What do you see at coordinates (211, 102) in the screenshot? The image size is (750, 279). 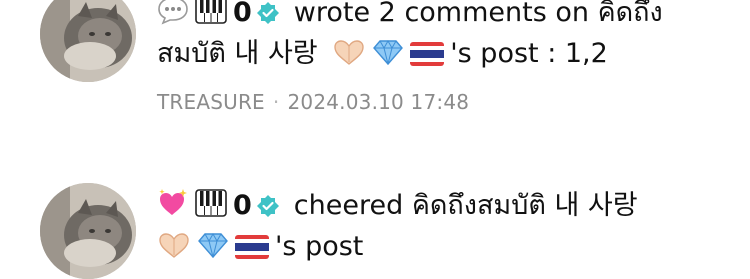 I see `source-label: TREASURE` at bounding box center [211, 102].